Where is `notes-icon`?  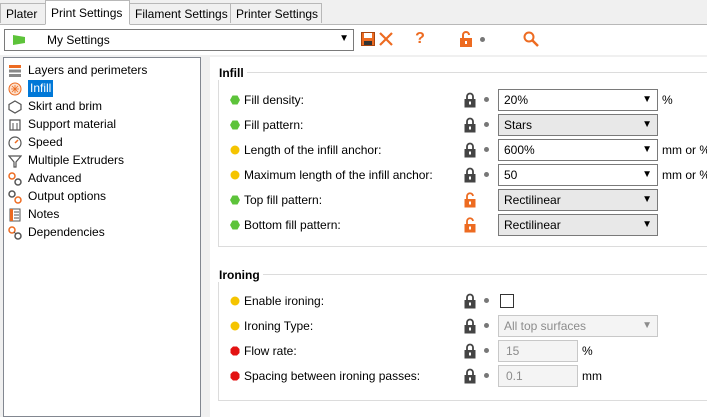 notes-icon is located at coordinates (15, 215).